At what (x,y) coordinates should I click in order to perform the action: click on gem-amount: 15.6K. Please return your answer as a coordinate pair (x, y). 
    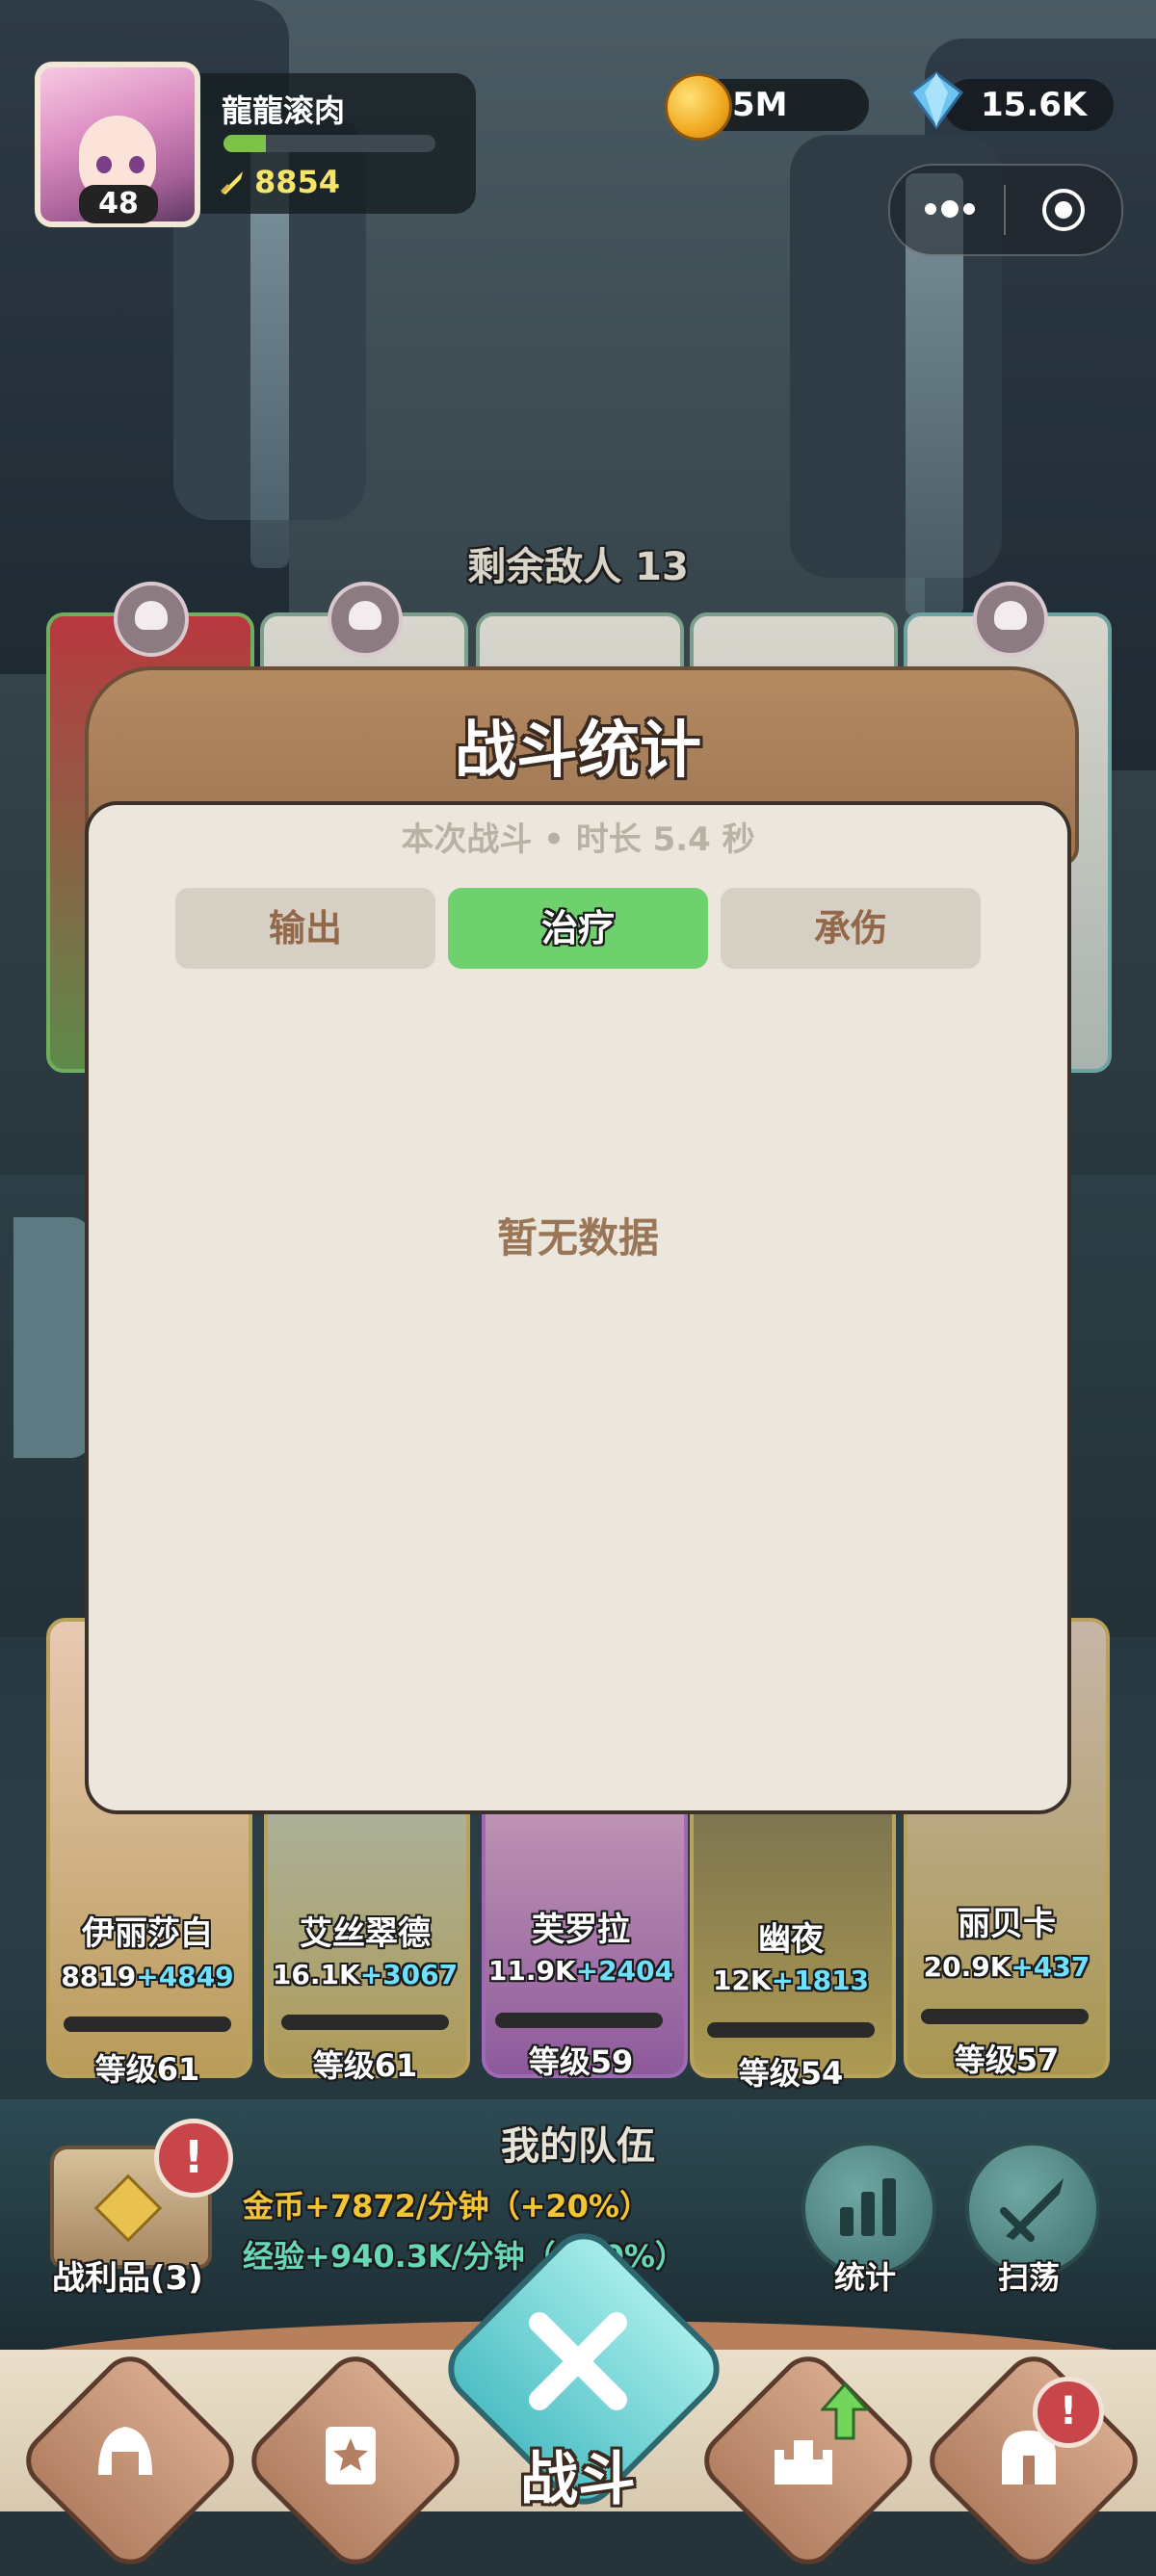
    Looking at the image, I should click on (1034, 105).